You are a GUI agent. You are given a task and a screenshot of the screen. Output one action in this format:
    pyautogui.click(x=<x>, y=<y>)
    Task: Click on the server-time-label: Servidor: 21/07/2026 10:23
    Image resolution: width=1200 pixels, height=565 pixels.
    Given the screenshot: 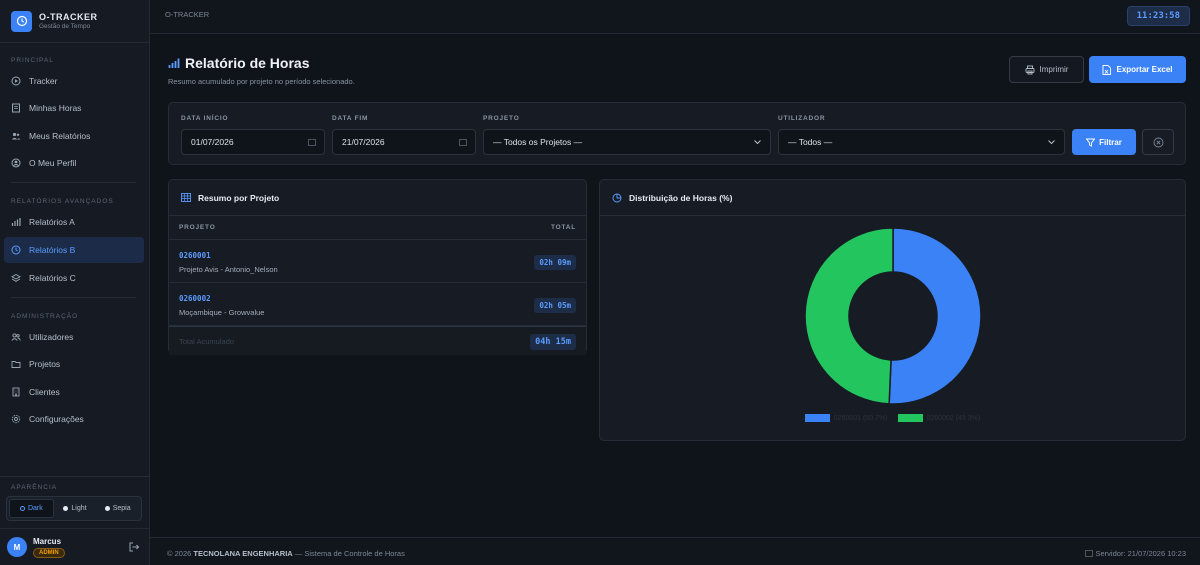 What is the action you would take?
    pyautogui.click(x=1140, y=553)
    